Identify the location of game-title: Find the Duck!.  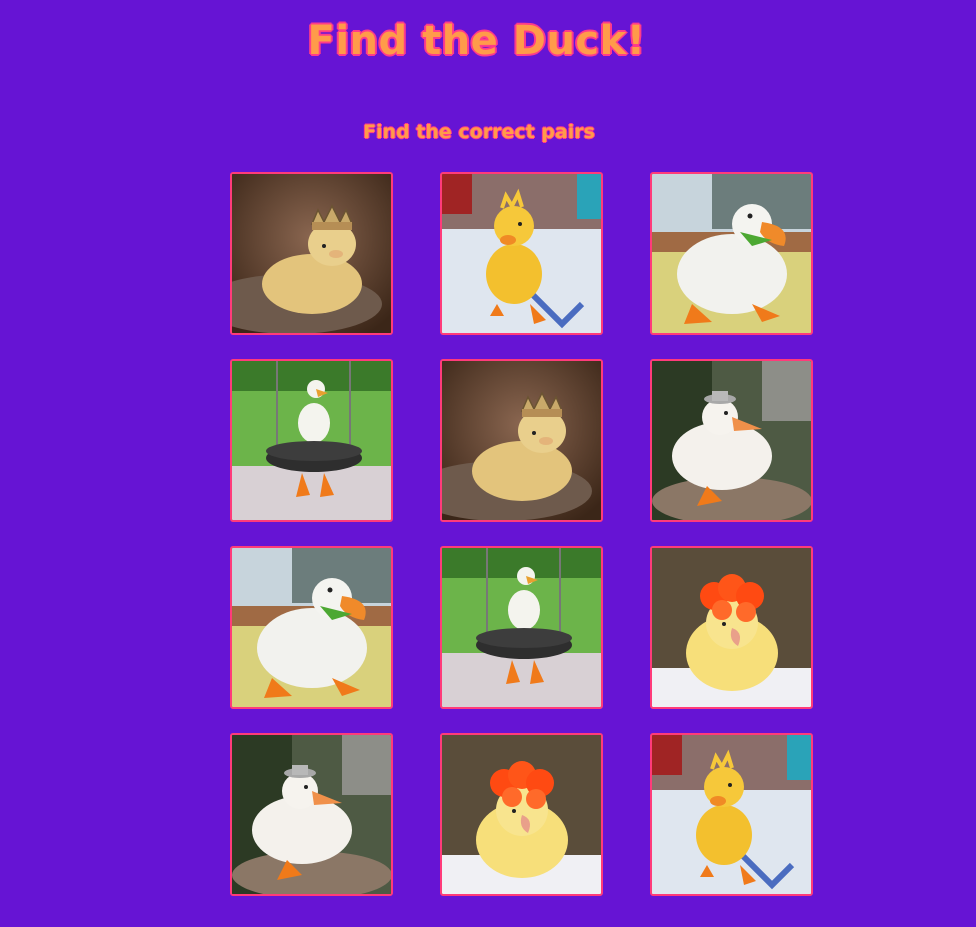
(476, 41).